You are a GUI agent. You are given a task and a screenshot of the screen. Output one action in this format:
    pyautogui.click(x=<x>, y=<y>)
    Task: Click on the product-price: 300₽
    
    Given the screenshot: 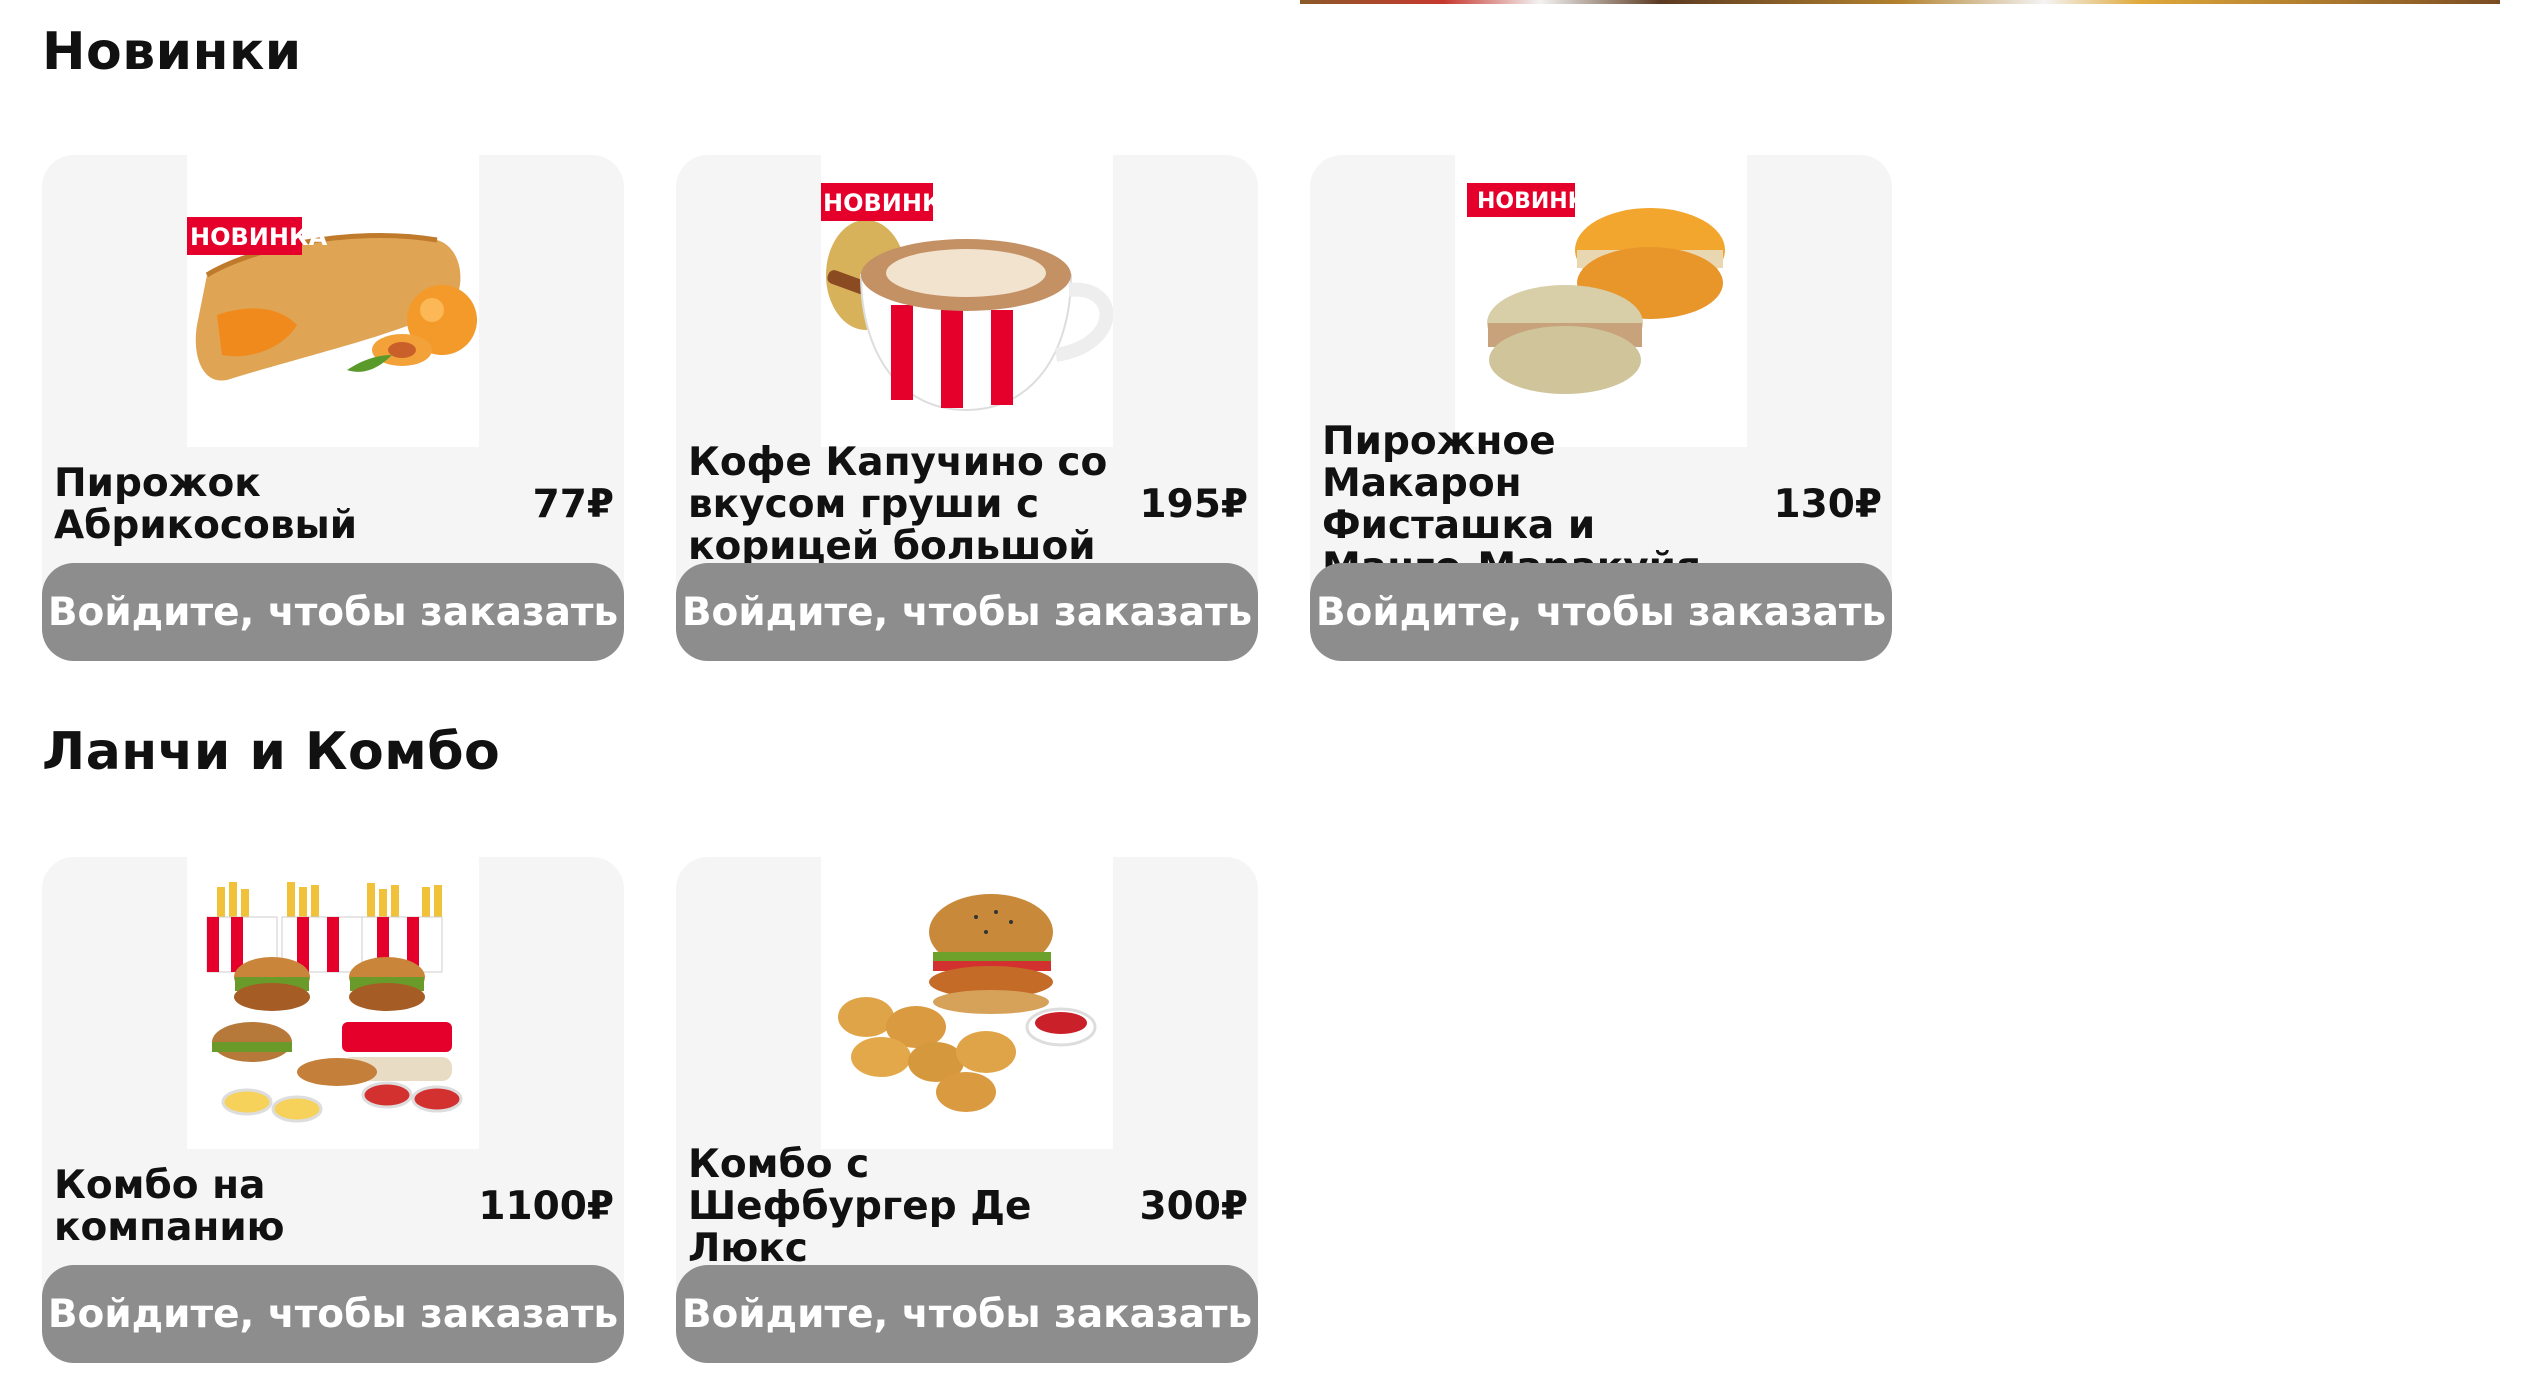 What is the action you would take?
    pyautogui.click(x=1193, y=1206)
    